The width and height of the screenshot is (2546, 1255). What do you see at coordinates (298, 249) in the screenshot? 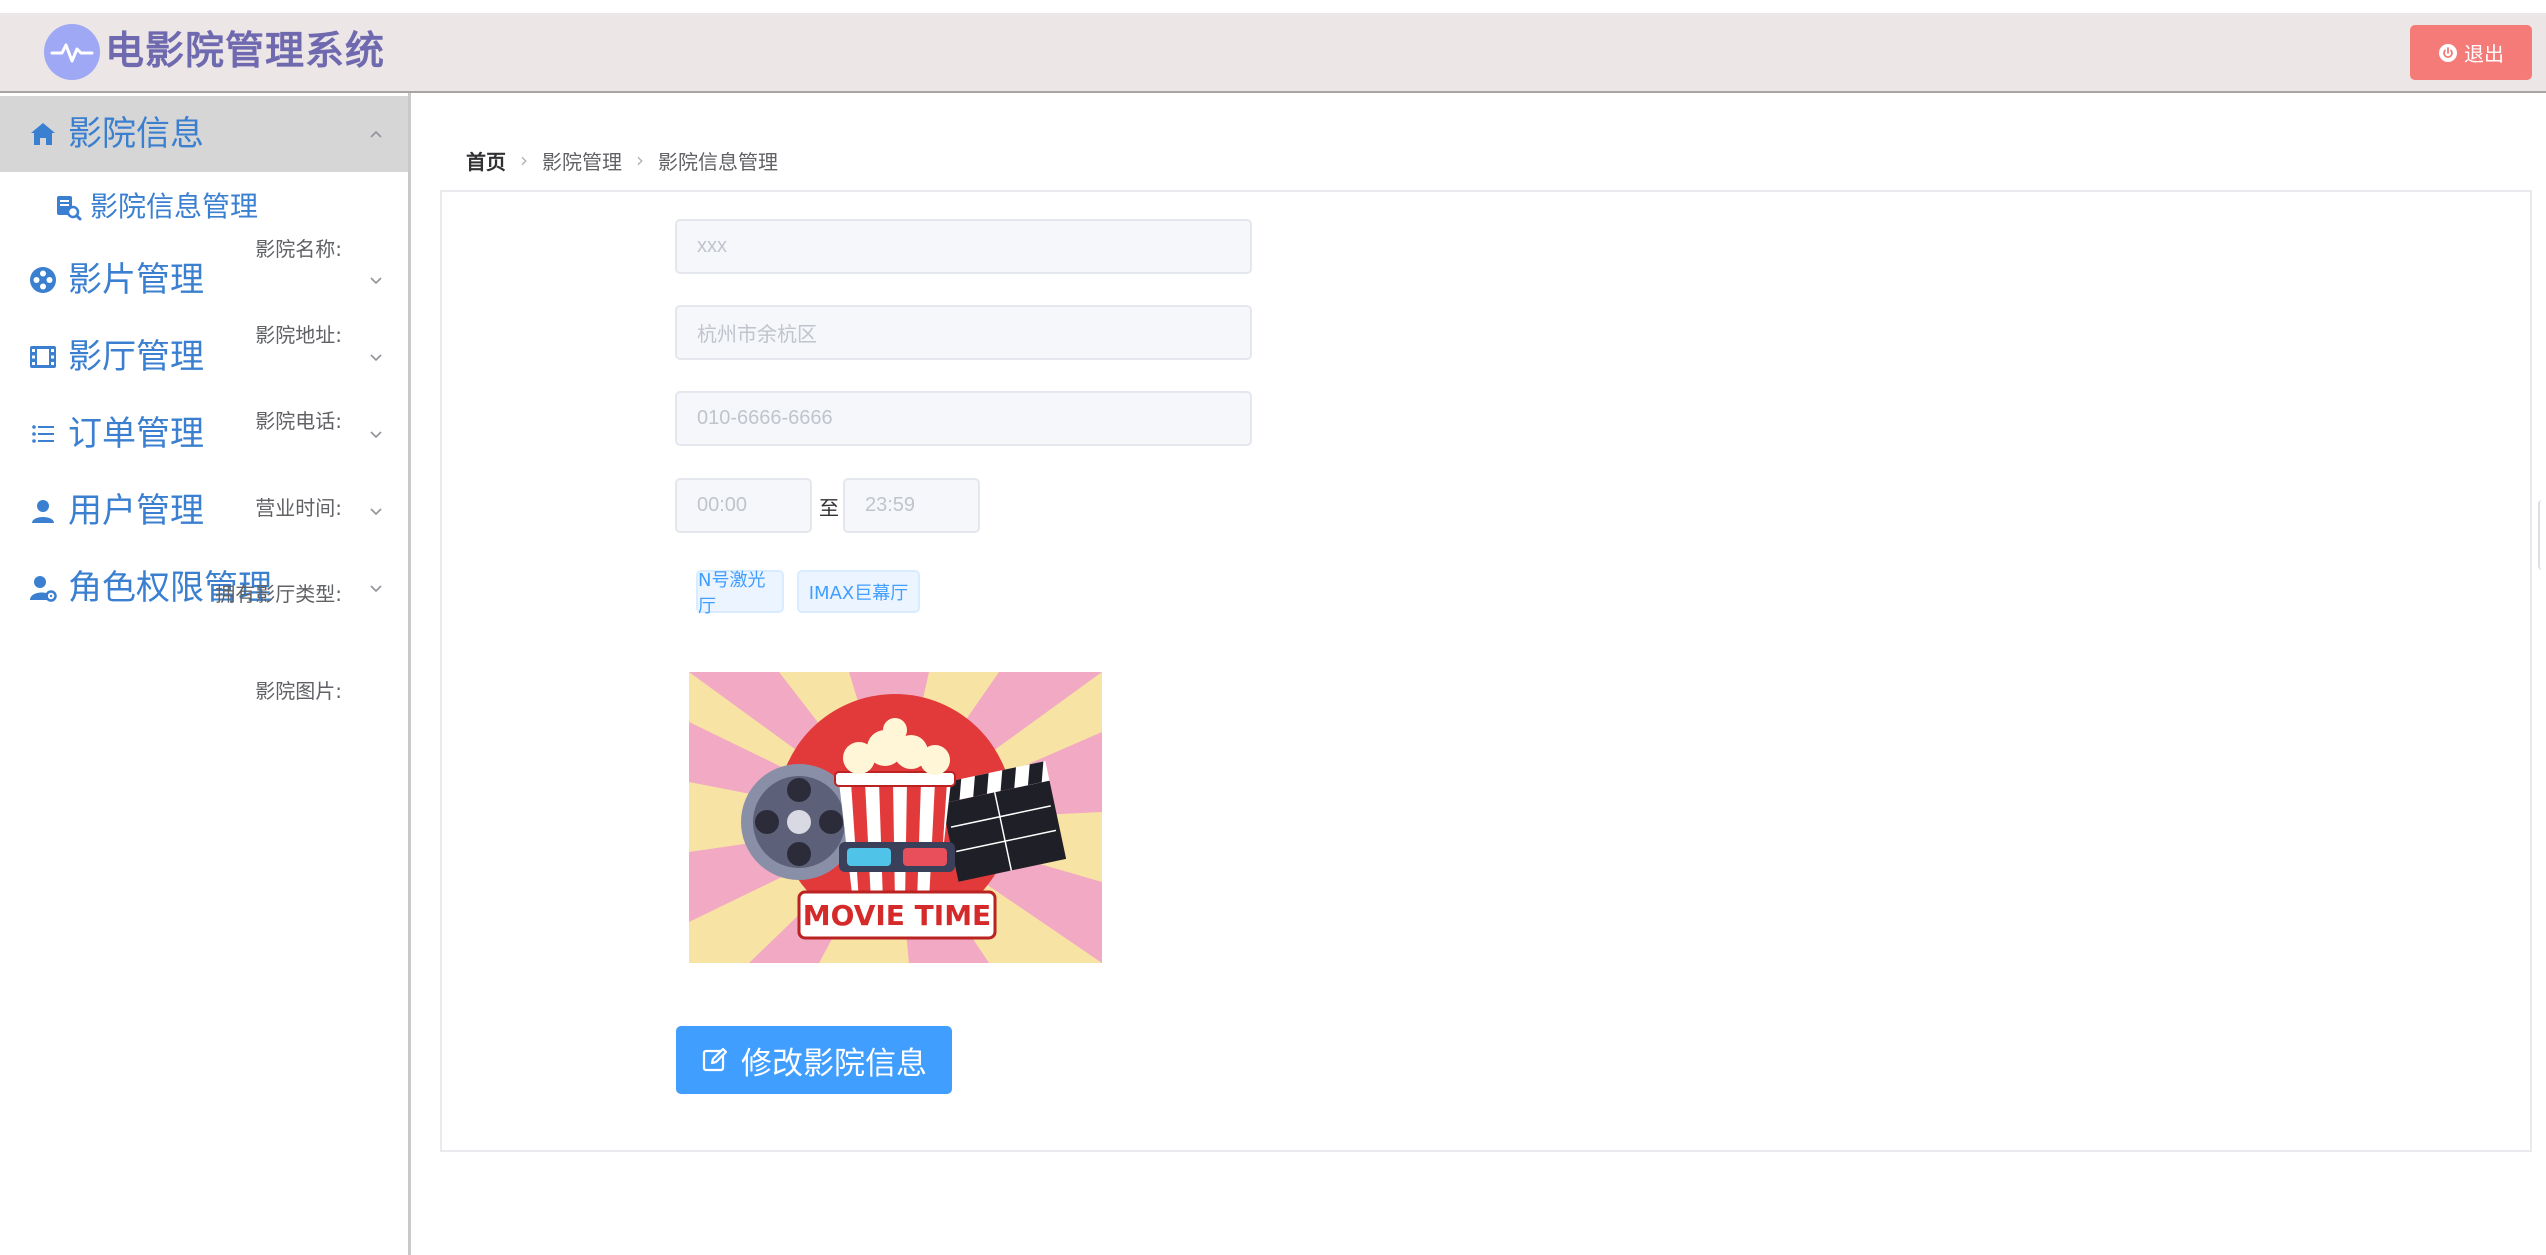
I see `cinema-name-label: 影院名称:` at bounding box center [298, 249].